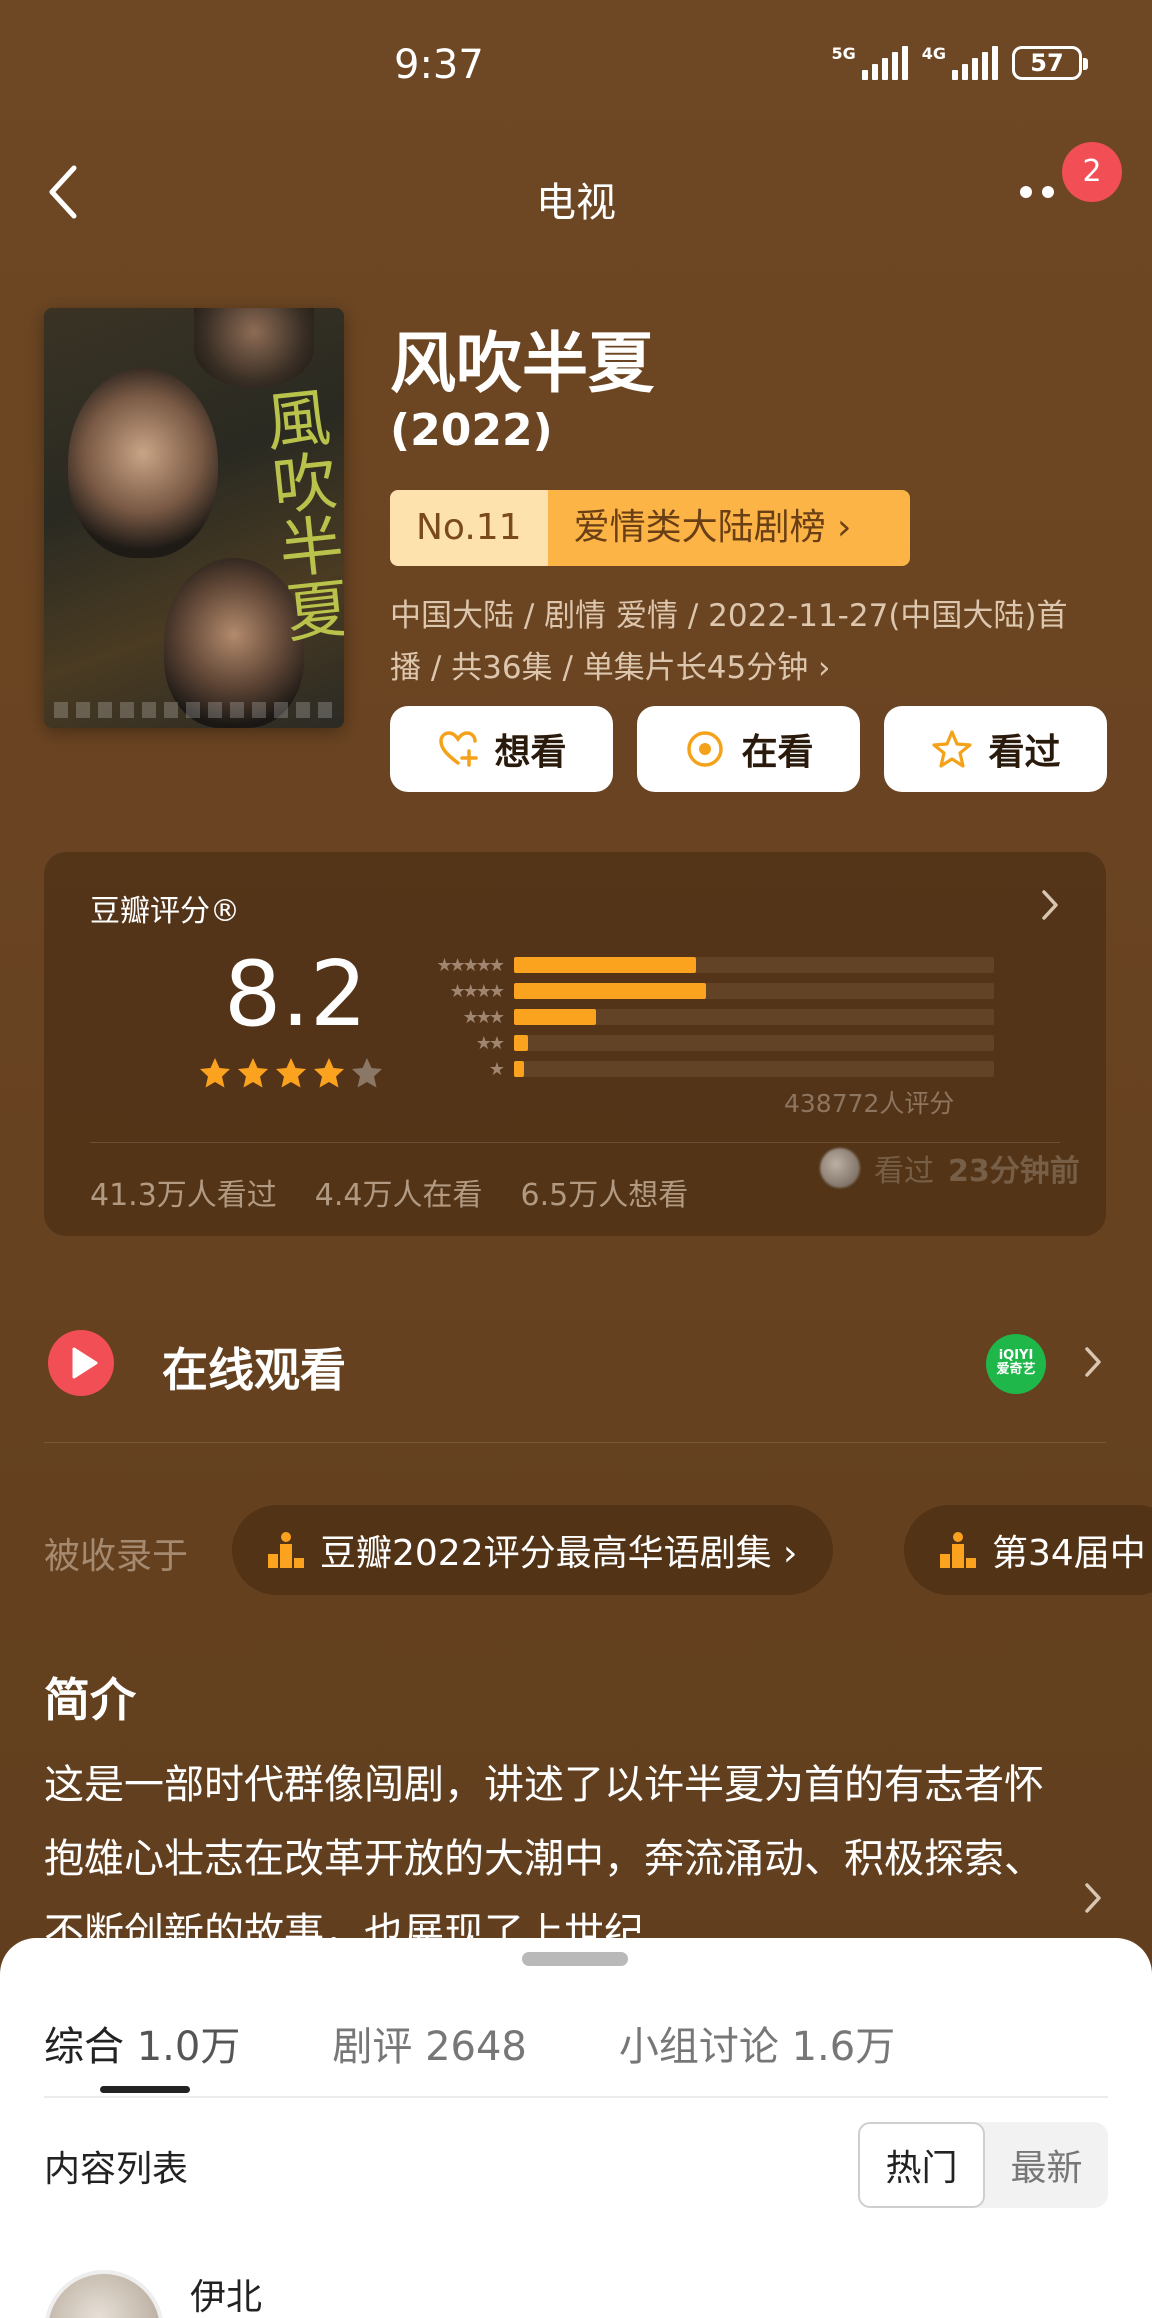 This screenshot has width=1152, height=2318. What do you see at coordinates (575, 1959) in the screenshot?
I see `drag-handle` at bounding box center [575, 1959].